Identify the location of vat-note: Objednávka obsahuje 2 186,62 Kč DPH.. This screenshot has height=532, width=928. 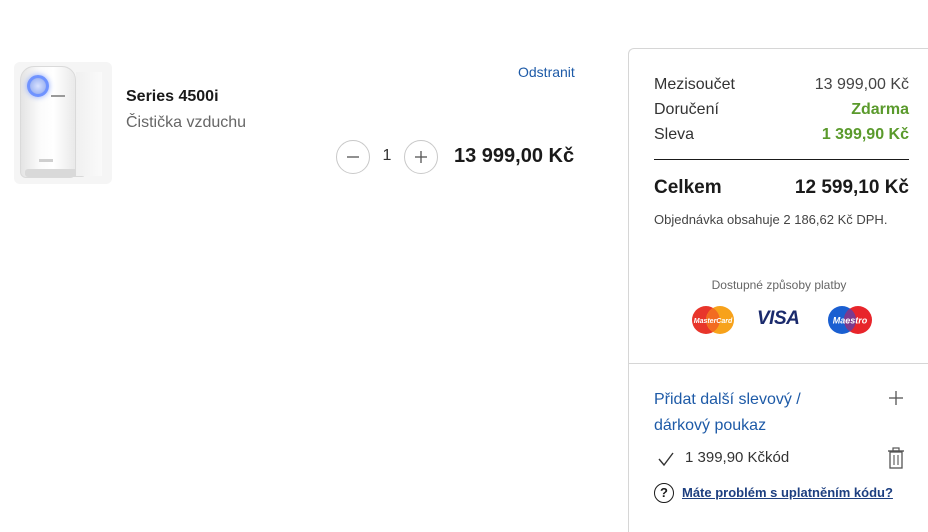
(771, 219).